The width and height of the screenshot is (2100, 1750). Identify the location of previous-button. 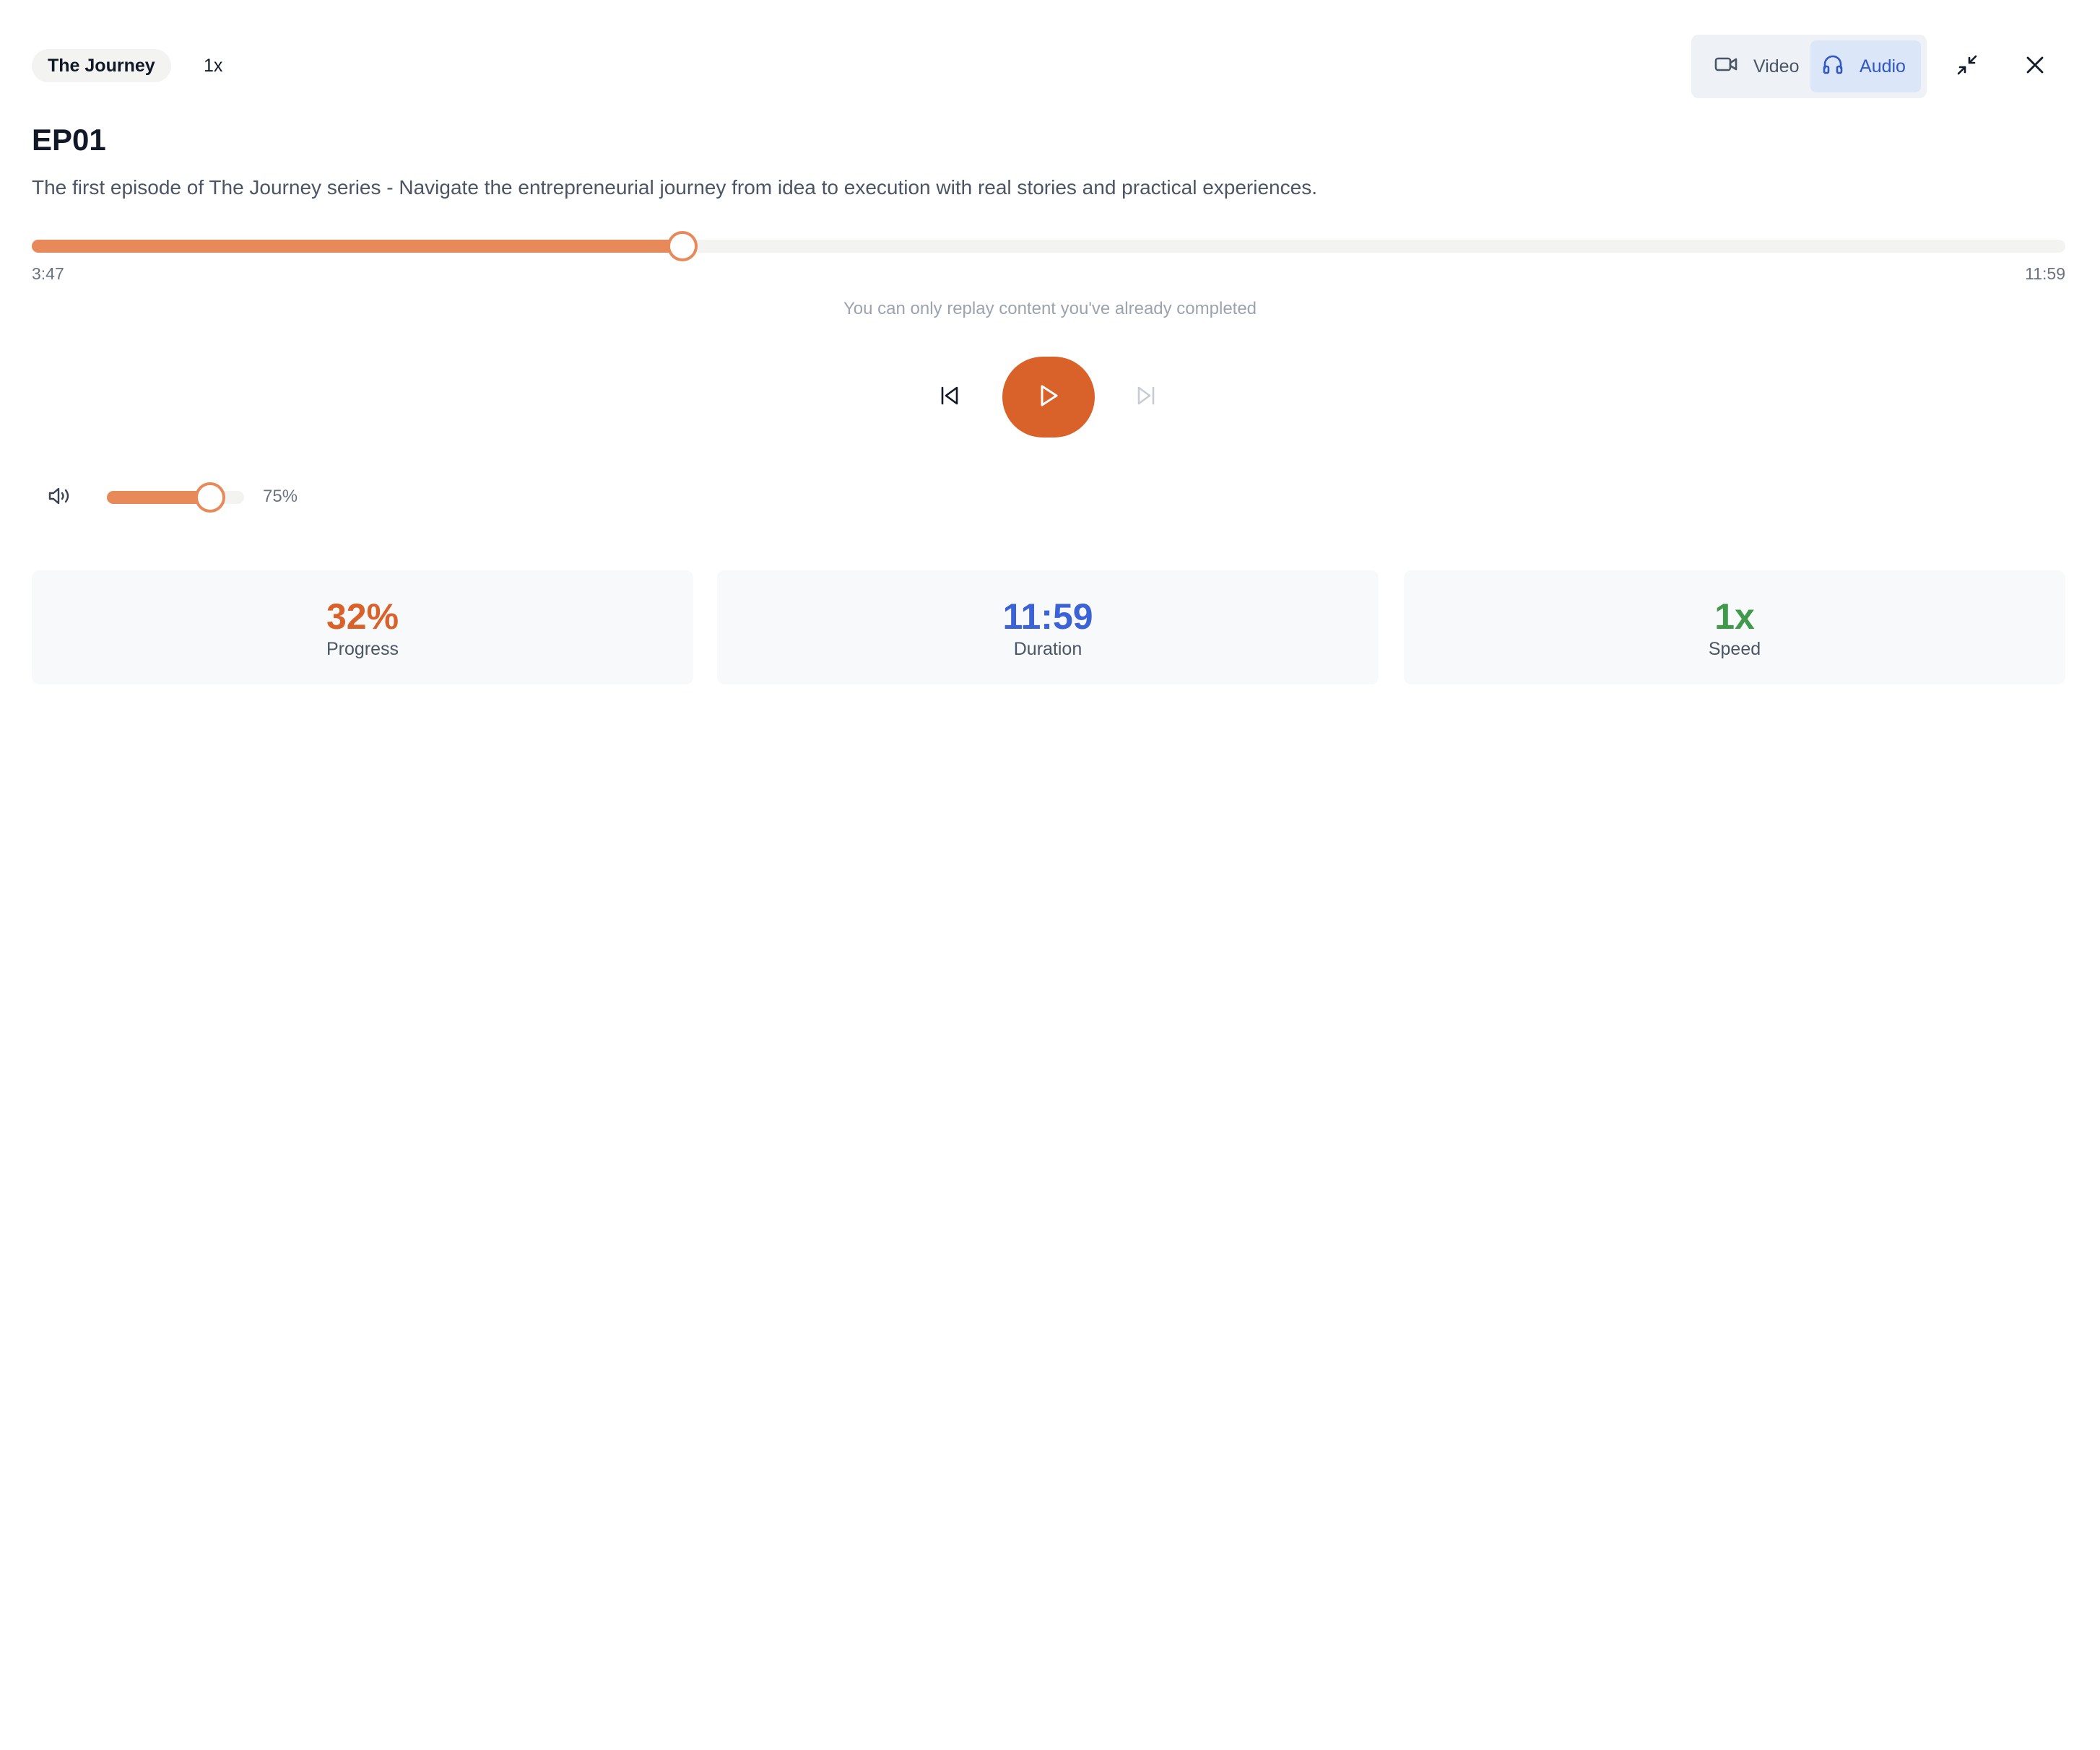
(950, 397).